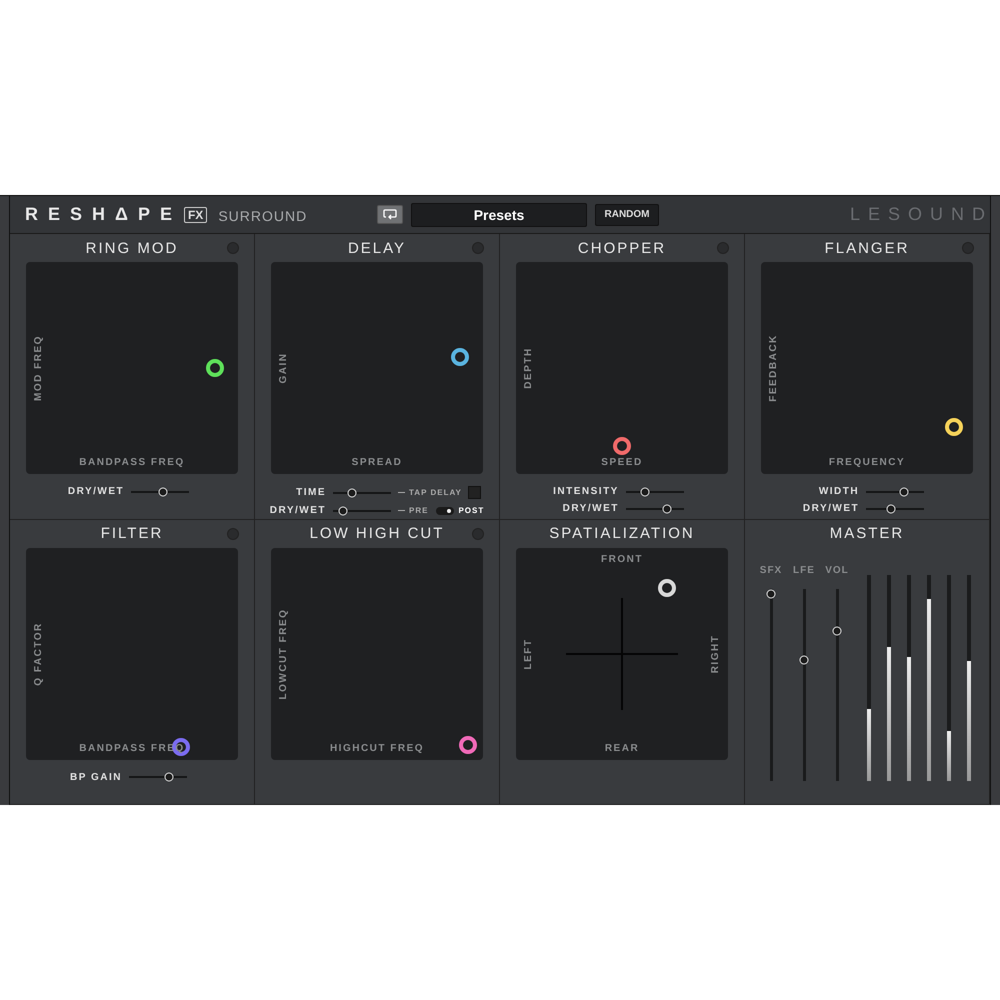 This screenshot has height=1000, width=1000. What do you see at coordinates (586, 491) in the screenshot?
I see `slider-label: INTENSITY` at bounding box center [586, 491].